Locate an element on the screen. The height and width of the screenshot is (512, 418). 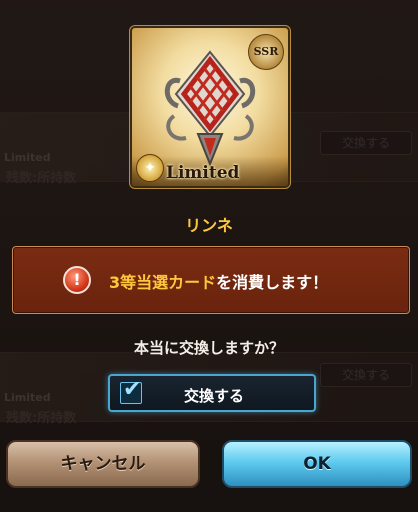
star-icon: ✦ is located at coordinates (150, 168).